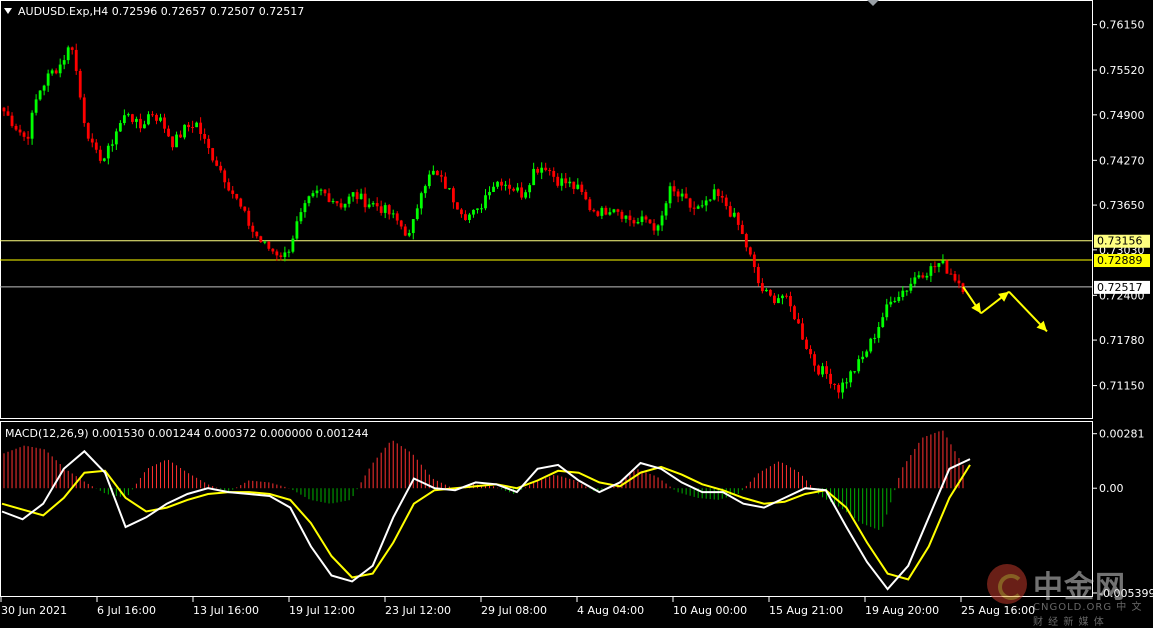 The image size is (1153, 628). Describe the element at coordinates (976, 308) in the screenshot. I see `forecast-arrowhead` at that location.